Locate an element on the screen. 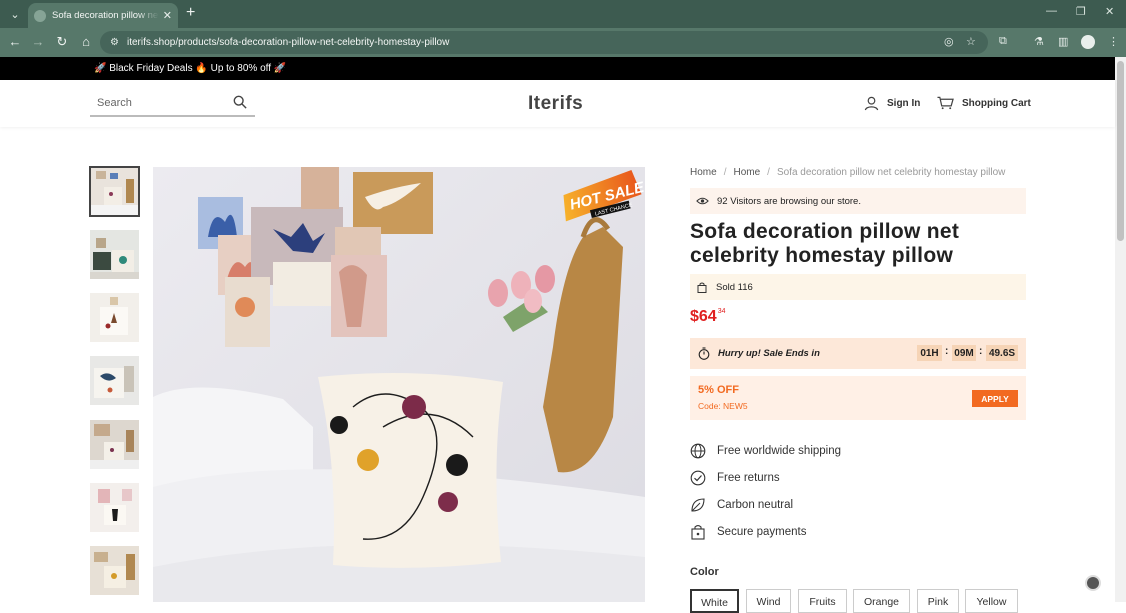 Image resolution: width=1126 pixels, height=613 pixels. visitors-text: 92 Visitors are browsing our store. is located at coordinates (789, 201).